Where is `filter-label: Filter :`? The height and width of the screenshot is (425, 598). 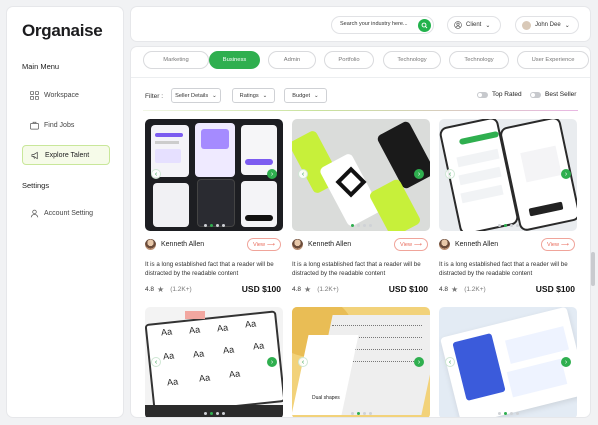
filter-label: Filter : is located at coordinates (154, 96).